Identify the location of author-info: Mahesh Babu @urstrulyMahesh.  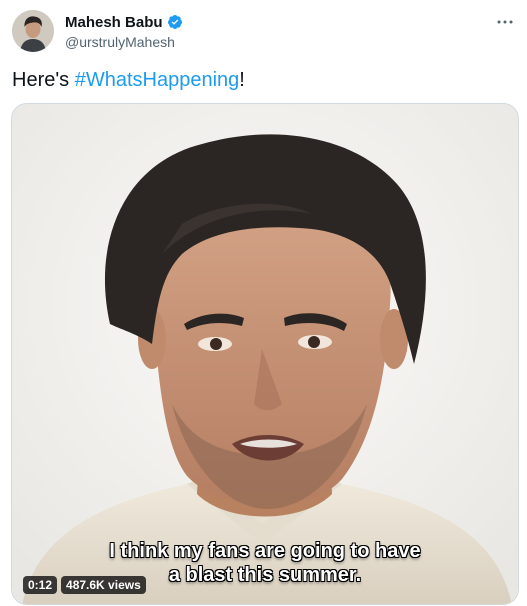
(124, 31).